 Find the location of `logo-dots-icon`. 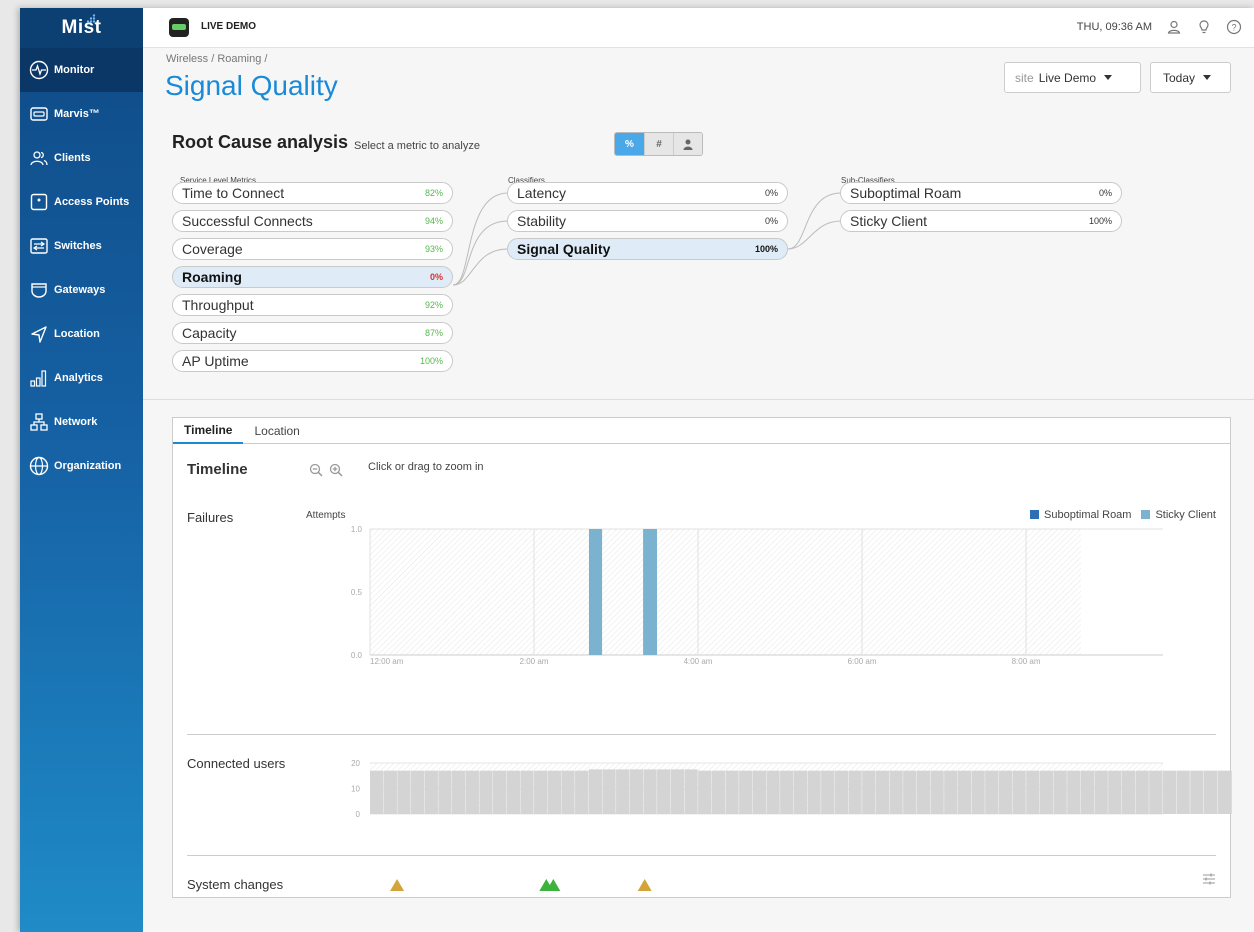

logo-dots-icon is located at coordinates (91, 18).